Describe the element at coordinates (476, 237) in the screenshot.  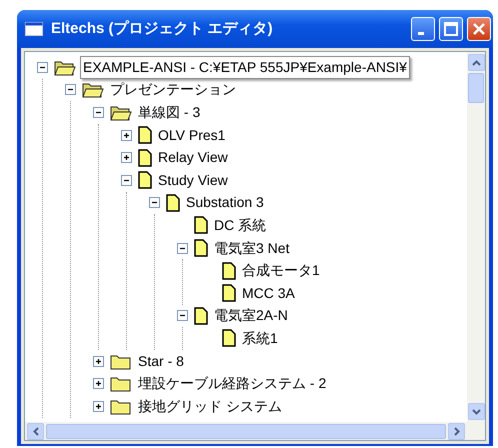
I see `vertical-scrollbar` at that location.